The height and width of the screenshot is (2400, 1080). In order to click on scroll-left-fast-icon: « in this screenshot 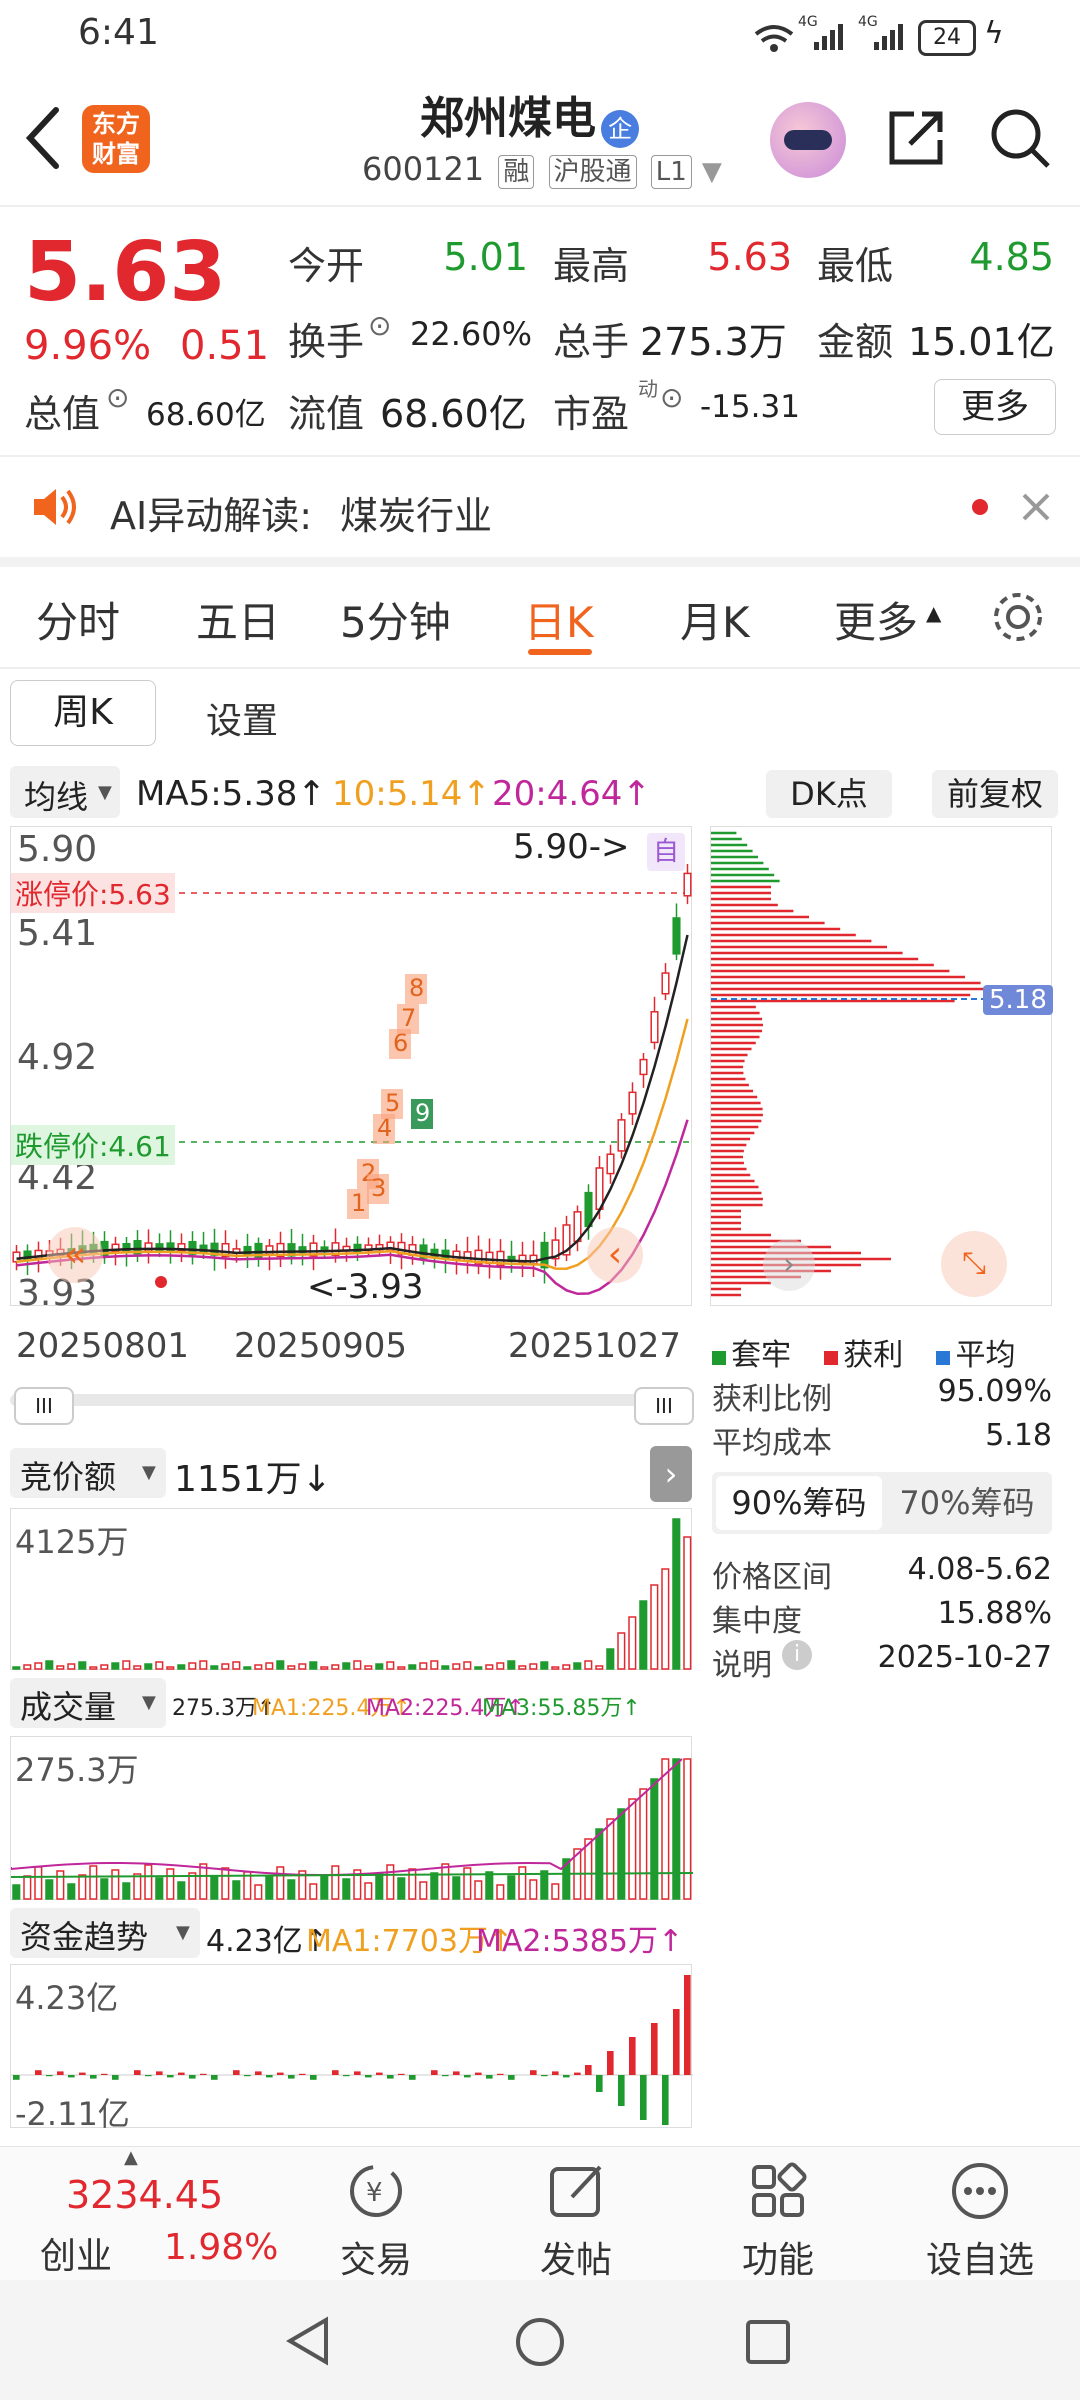, I will do `click(75, 1255)`.